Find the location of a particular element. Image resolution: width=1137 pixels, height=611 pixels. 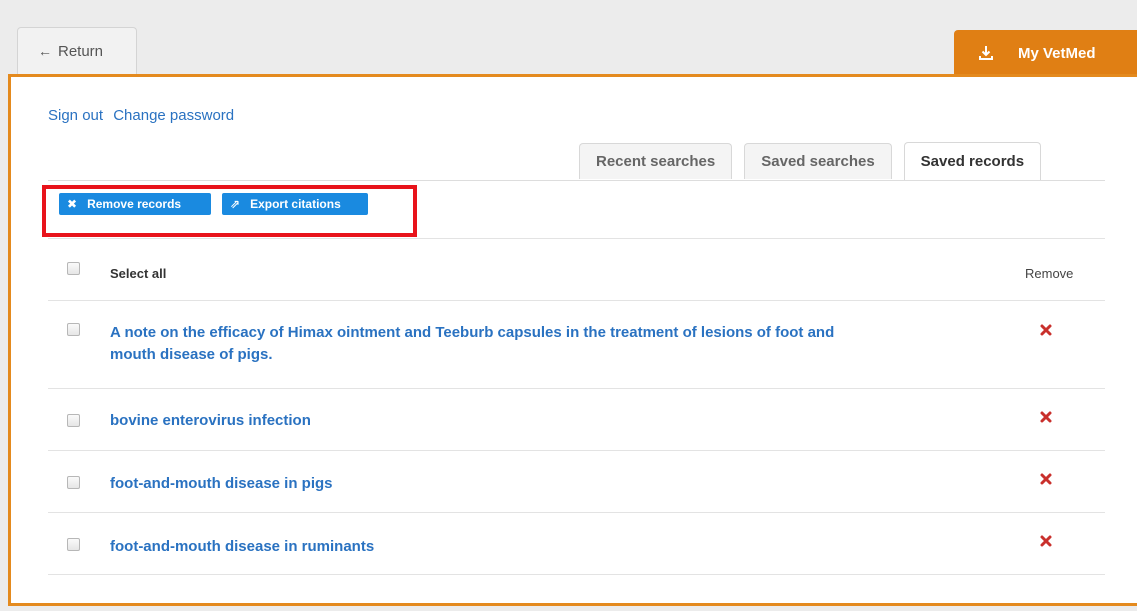

sign-out-link: Sign out is located at coordinates (75, 115).